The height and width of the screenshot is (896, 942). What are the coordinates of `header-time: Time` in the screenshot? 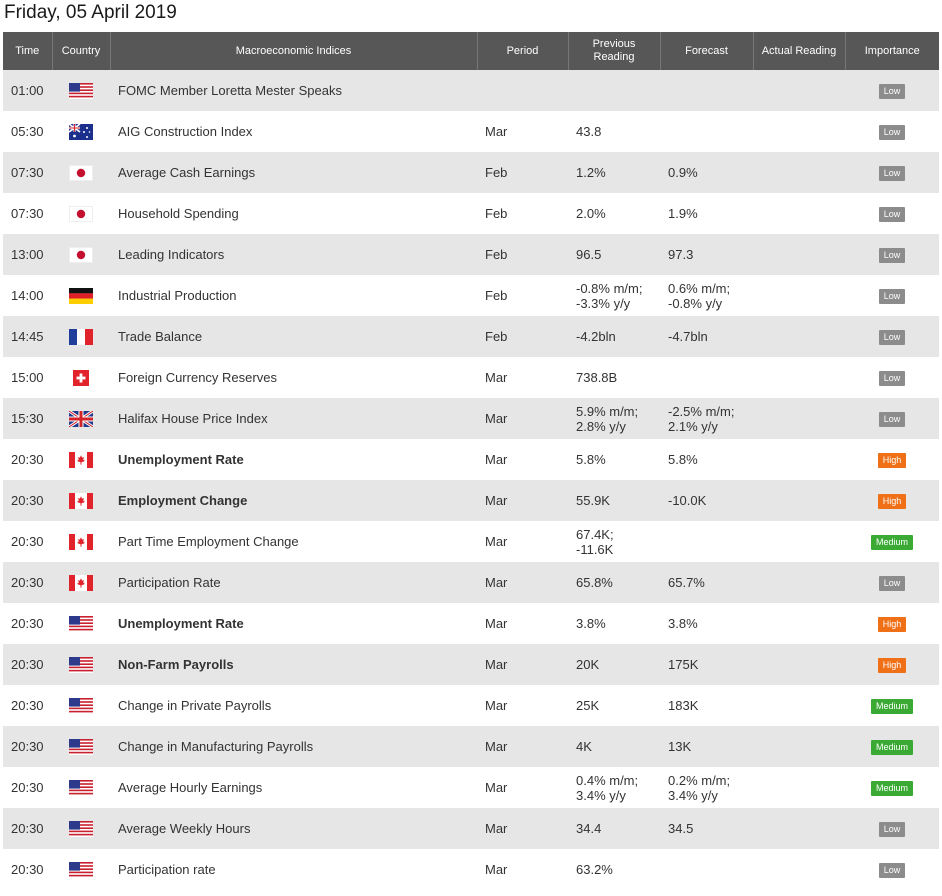 It's located at (27, 51).